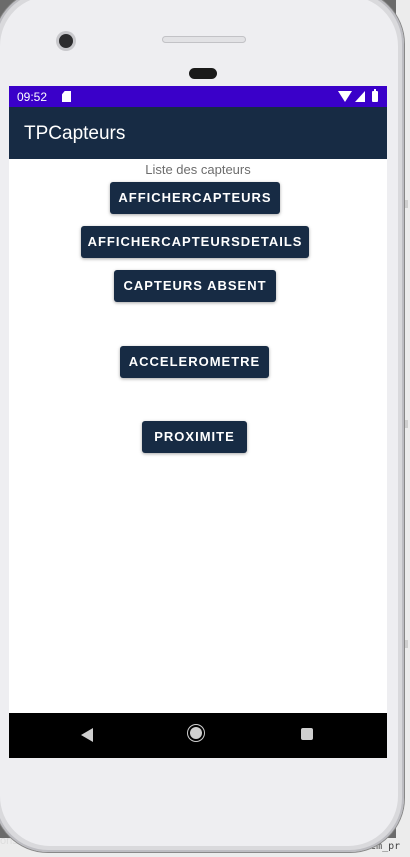 The image size is (410, 857). Describe the element at coordinates (360, 96) in the screenshot. I see `signal-icon` at that location.